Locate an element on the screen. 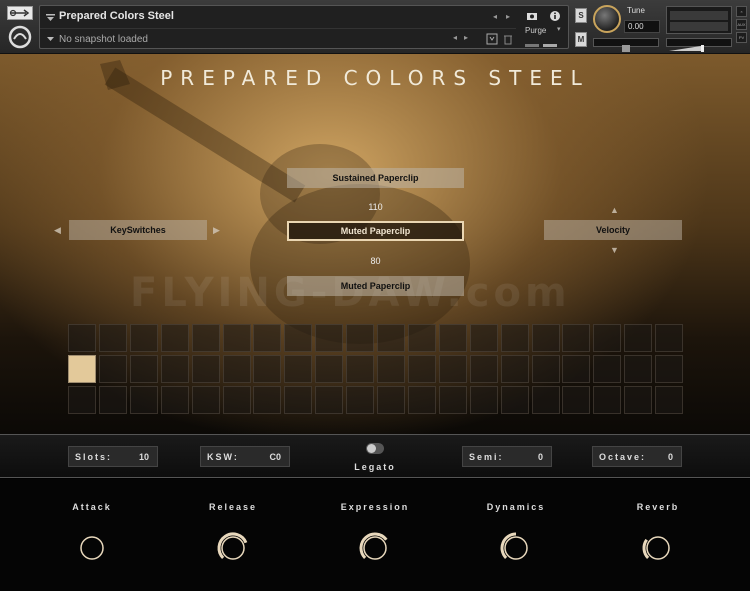 The height and width of the screenshot is (591, 750). mute-button: M is located at coordinates (581, 39).